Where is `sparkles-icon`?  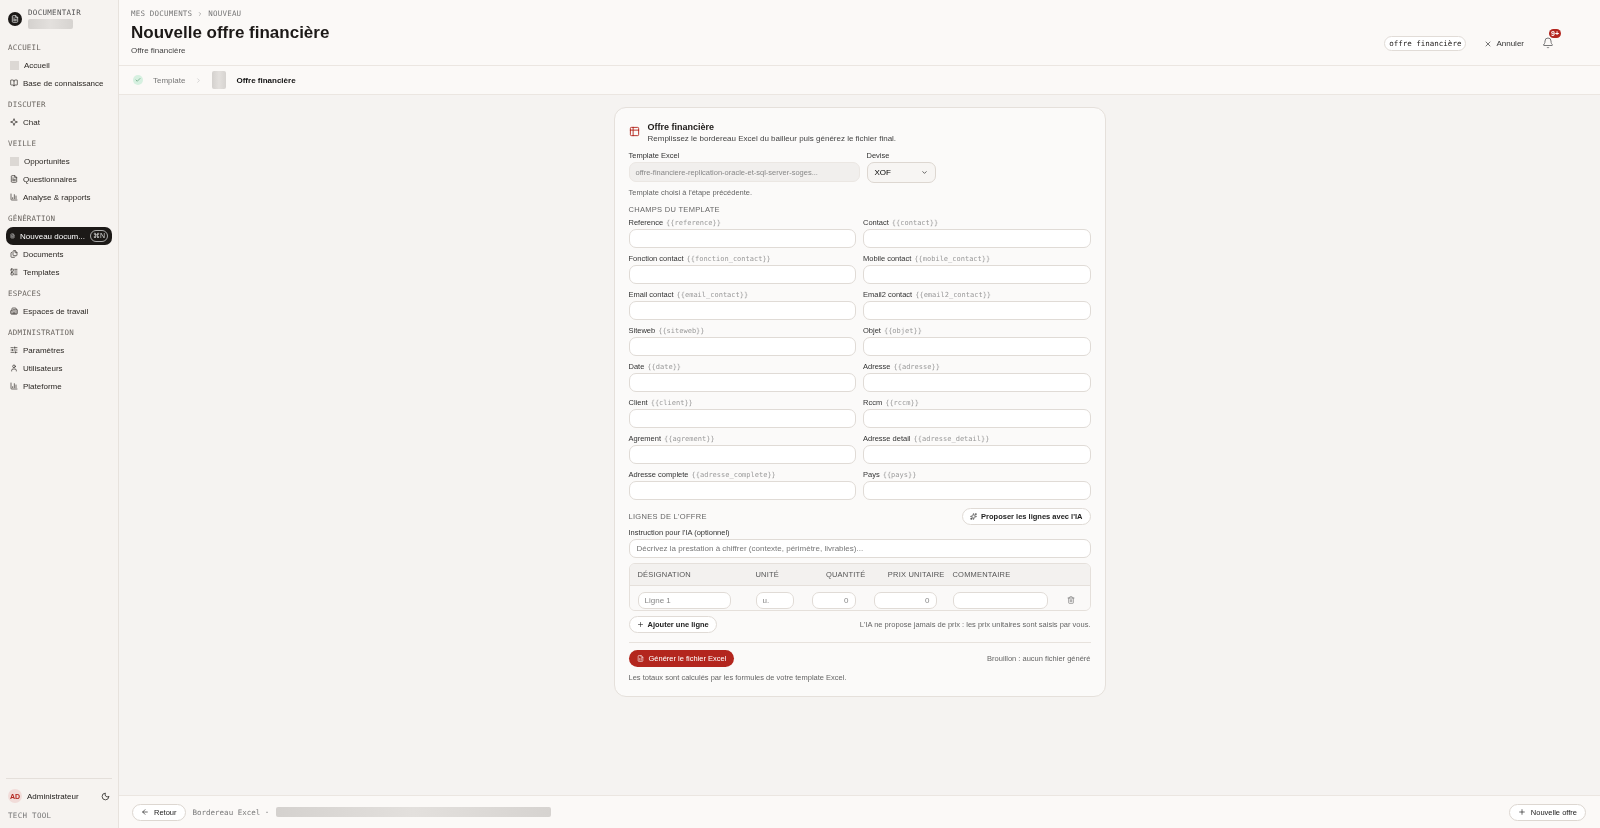
sparkles-icon is located at coordinates (974, 516).